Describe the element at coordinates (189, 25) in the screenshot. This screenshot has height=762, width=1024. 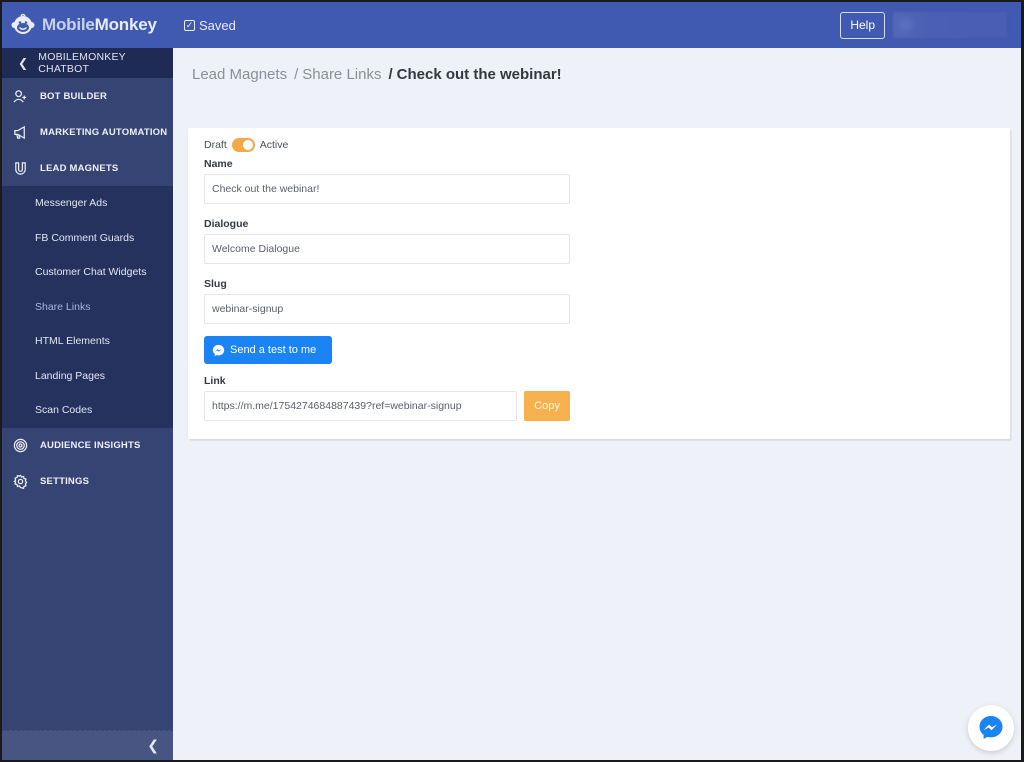
I see `checkbox-check-icon: ✓` at that location.